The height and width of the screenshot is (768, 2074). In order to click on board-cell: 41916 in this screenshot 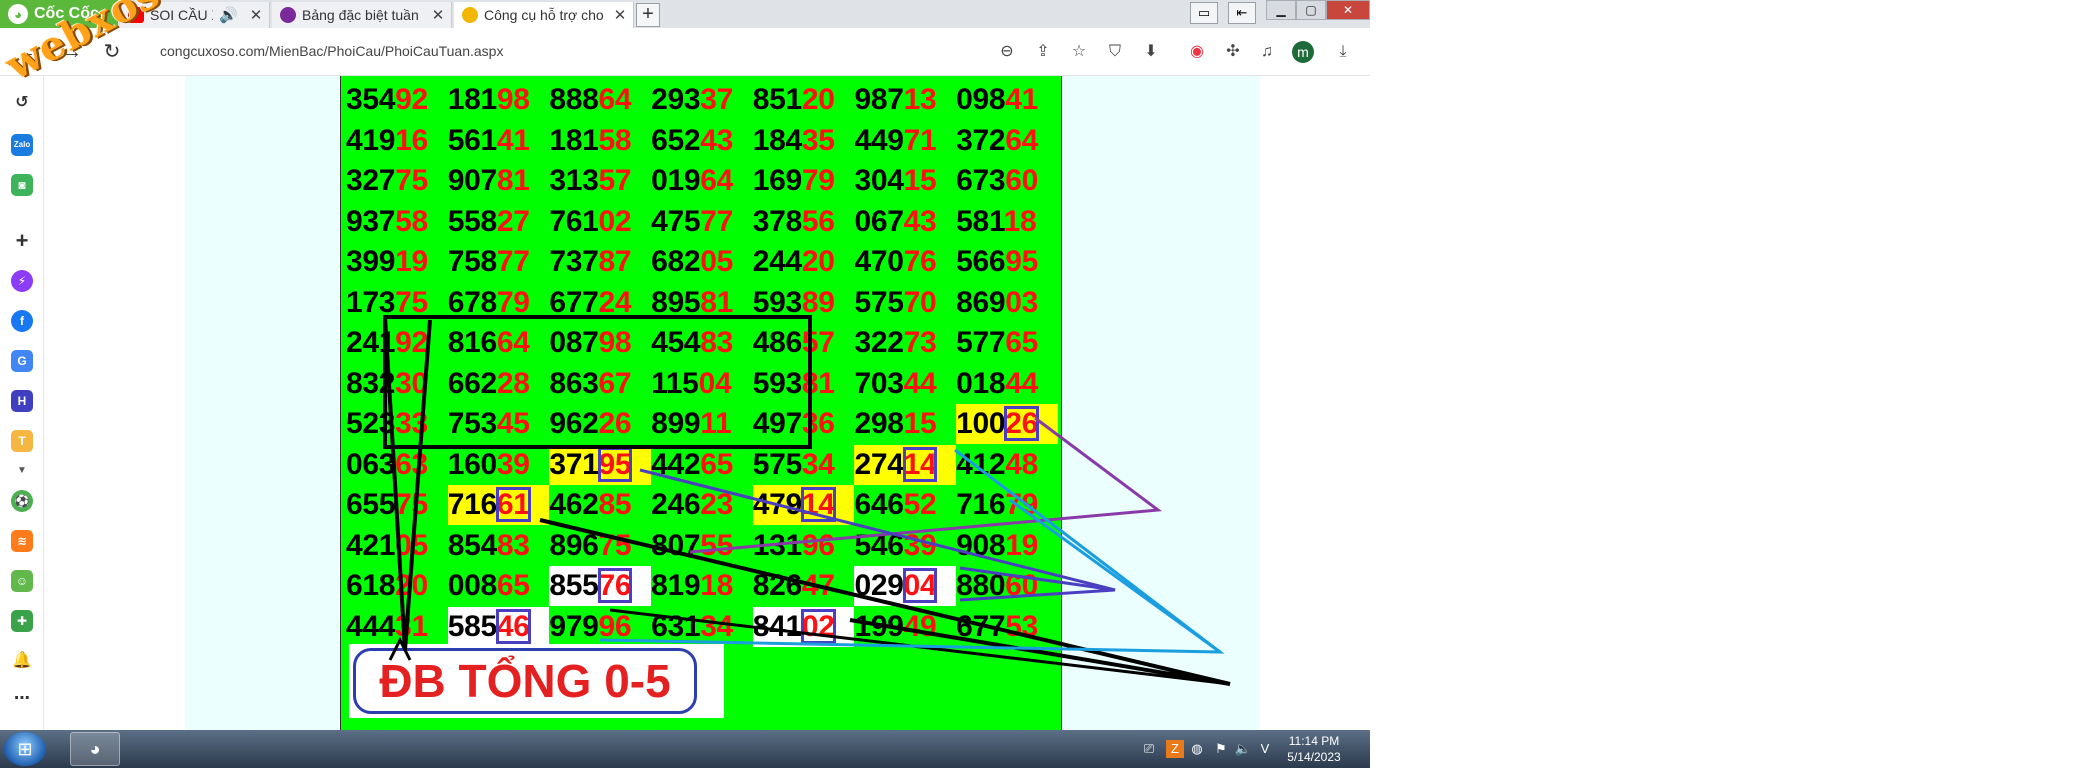, I will do `click(397, 141)`.